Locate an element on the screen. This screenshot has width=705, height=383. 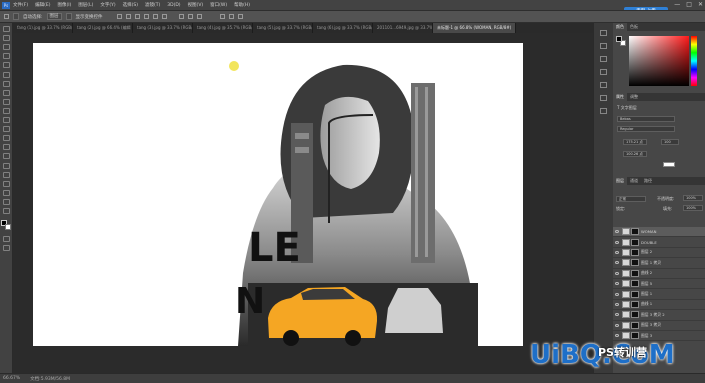
history-icon is located at coordinates (603, 33).